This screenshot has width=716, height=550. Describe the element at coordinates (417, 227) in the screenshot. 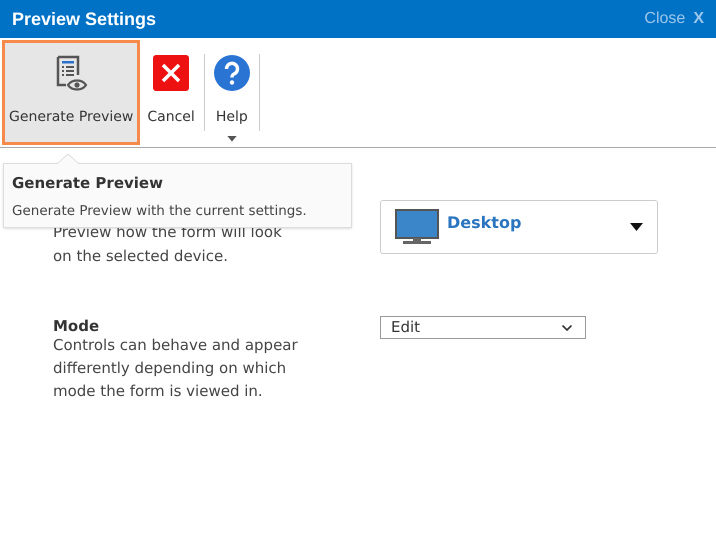

I see `monitor-icon` at that location.